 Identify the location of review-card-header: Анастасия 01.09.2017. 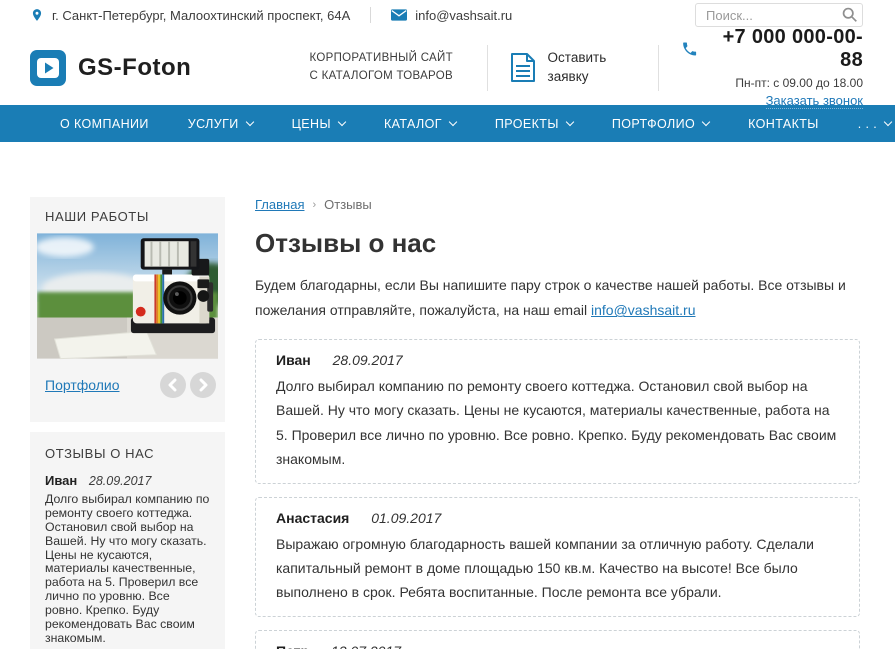
(557, 518).